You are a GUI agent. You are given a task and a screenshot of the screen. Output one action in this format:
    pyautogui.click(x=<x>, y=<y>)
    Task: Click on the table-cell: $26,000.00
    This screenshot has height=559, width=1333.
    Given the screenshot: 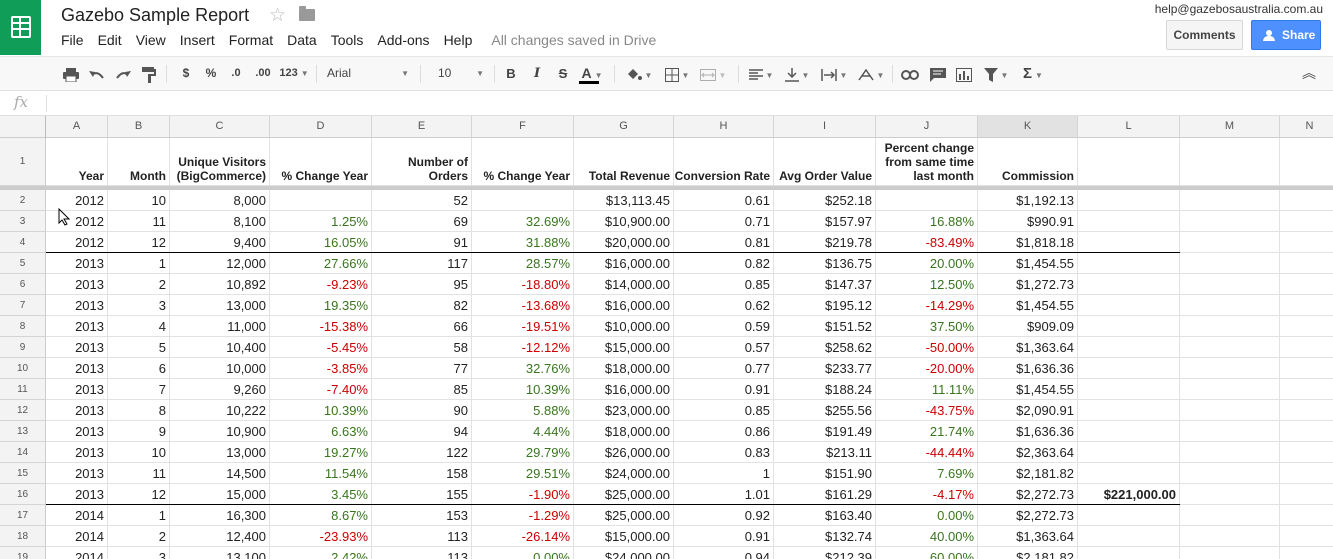 What is the action you would take?
    pyautogui.click(x=624, y=452)
    